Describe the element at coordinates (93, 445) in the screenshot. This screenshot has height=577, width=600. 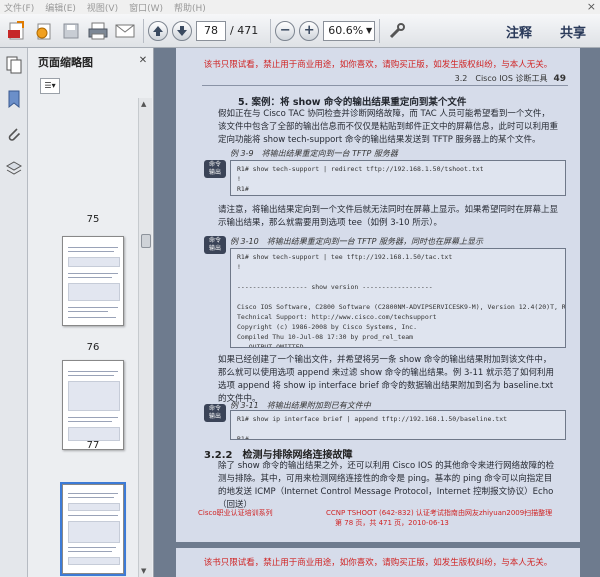
I see `thumbnail-label-77: 77` at that location.